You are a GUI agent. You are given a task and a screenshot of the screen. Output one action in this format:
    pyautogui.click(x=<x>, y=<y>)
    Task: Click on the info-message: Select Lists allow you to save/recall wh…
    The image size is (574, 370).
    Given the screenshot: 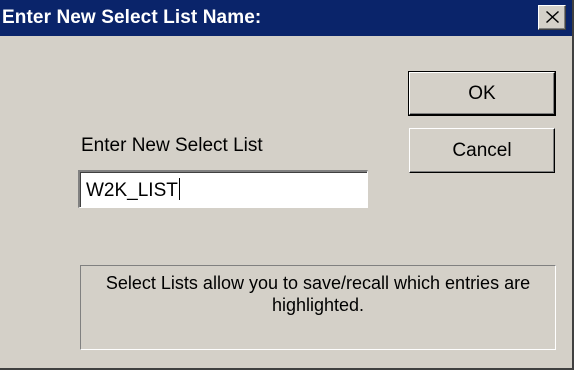 What is the action you would take?
    pyautogui.click(x=318, y=294)
    